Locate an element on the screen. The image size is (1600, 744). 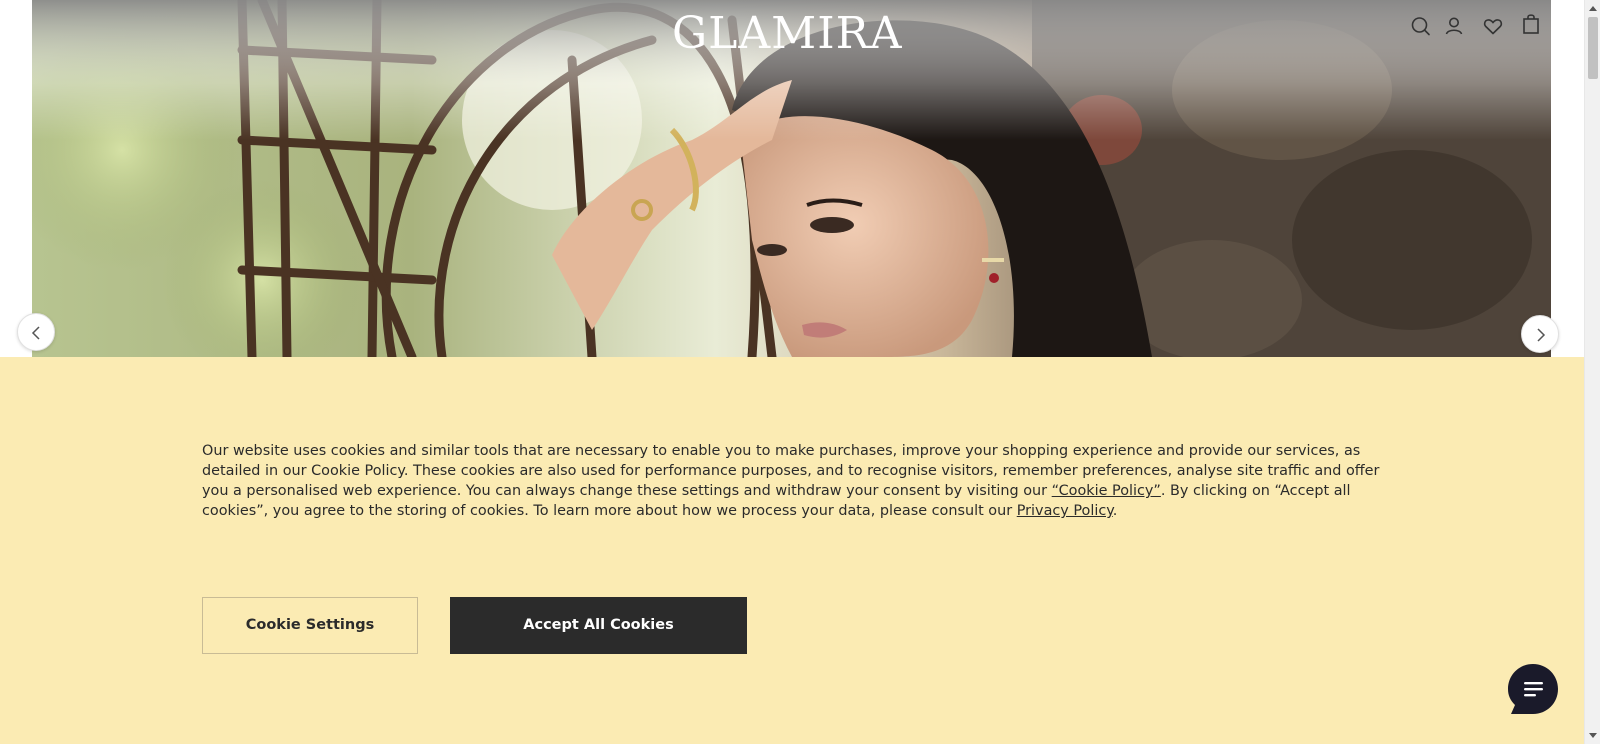
chat-button is located at coordinates (1533, 689).